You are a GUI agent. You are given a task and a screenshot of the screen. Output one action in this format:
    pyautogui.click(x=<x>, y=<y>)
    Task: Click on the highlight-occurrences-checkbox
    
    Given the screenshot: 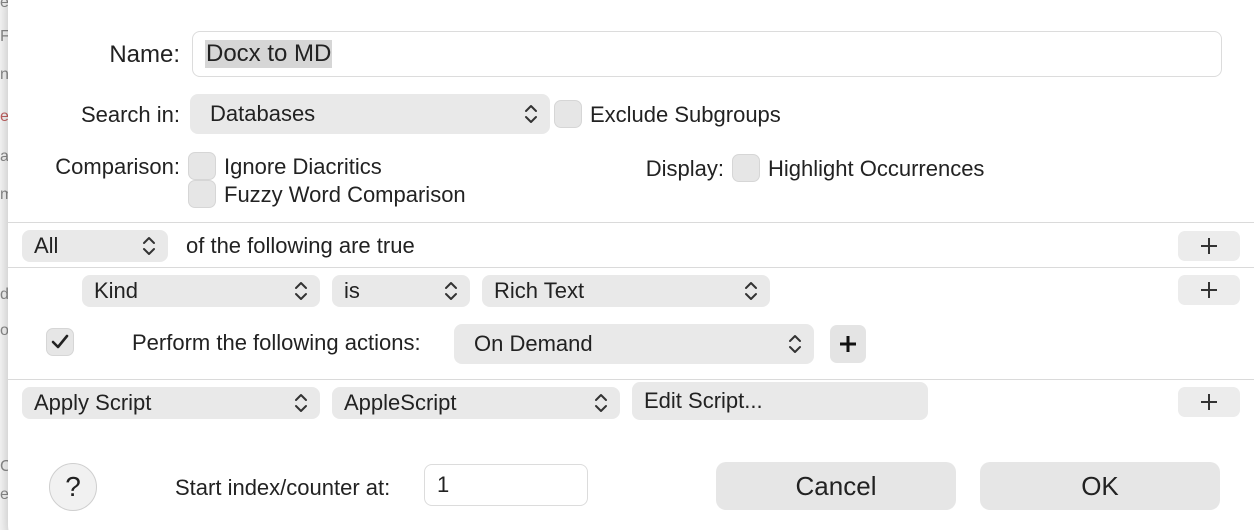 What is the action you would take?
    pyautogui.click(x=746, y=168)
    